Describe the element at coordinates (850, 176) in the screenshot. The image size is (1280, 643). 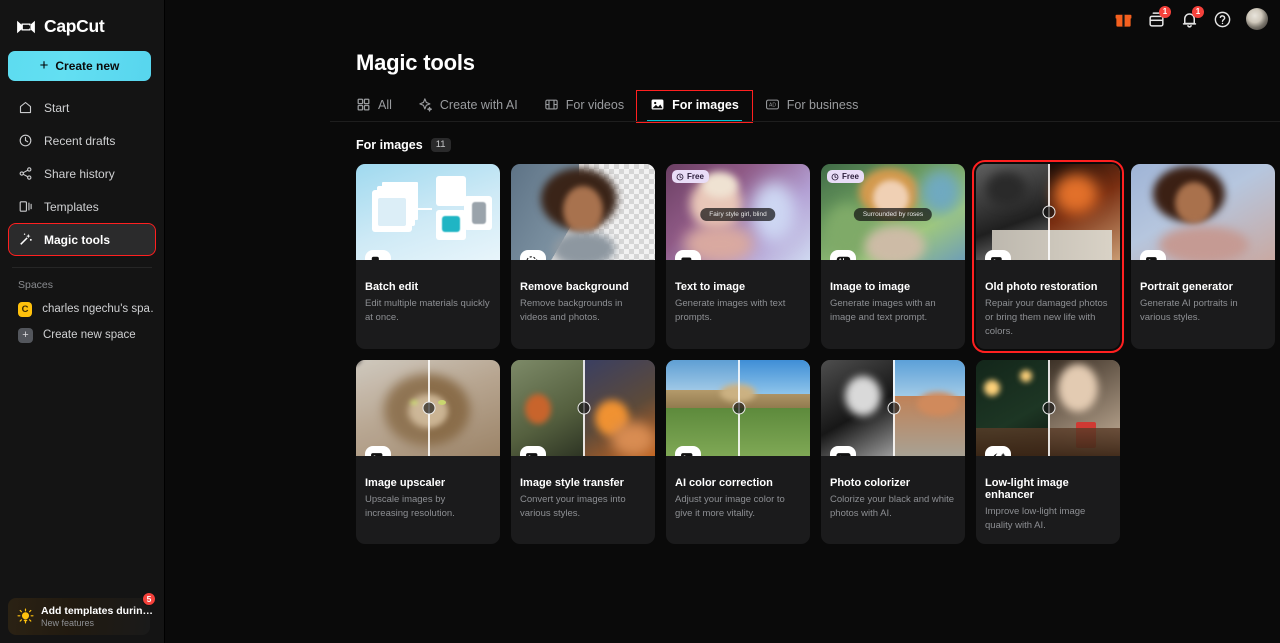
I see `free-badge-label: Free` at that location.